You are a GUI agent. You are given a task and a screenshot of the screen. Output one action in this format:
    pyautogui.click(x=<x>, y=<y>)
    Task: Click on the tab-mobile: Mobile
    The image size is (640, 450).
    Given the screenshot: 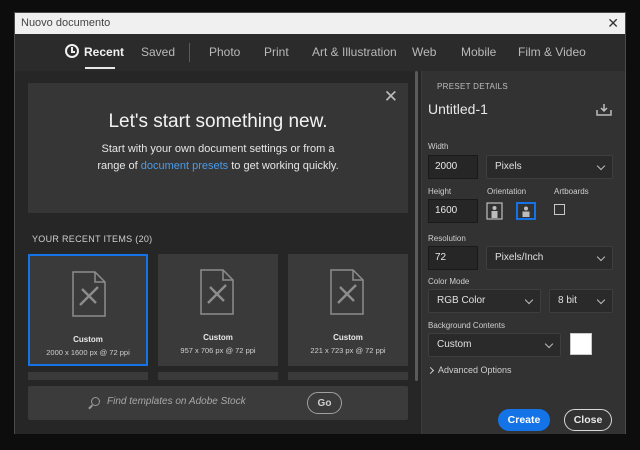 What is the action you would take?
    pyautogui.click(x=478, y=52)
    